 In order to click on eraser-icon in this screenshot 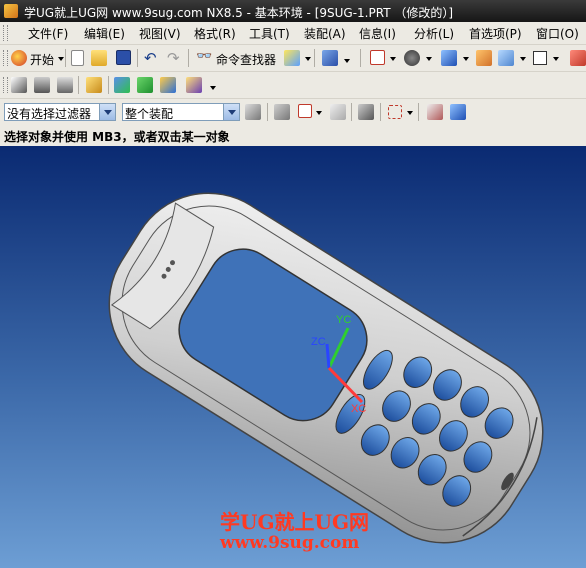, I will do `click(435, 112)`.